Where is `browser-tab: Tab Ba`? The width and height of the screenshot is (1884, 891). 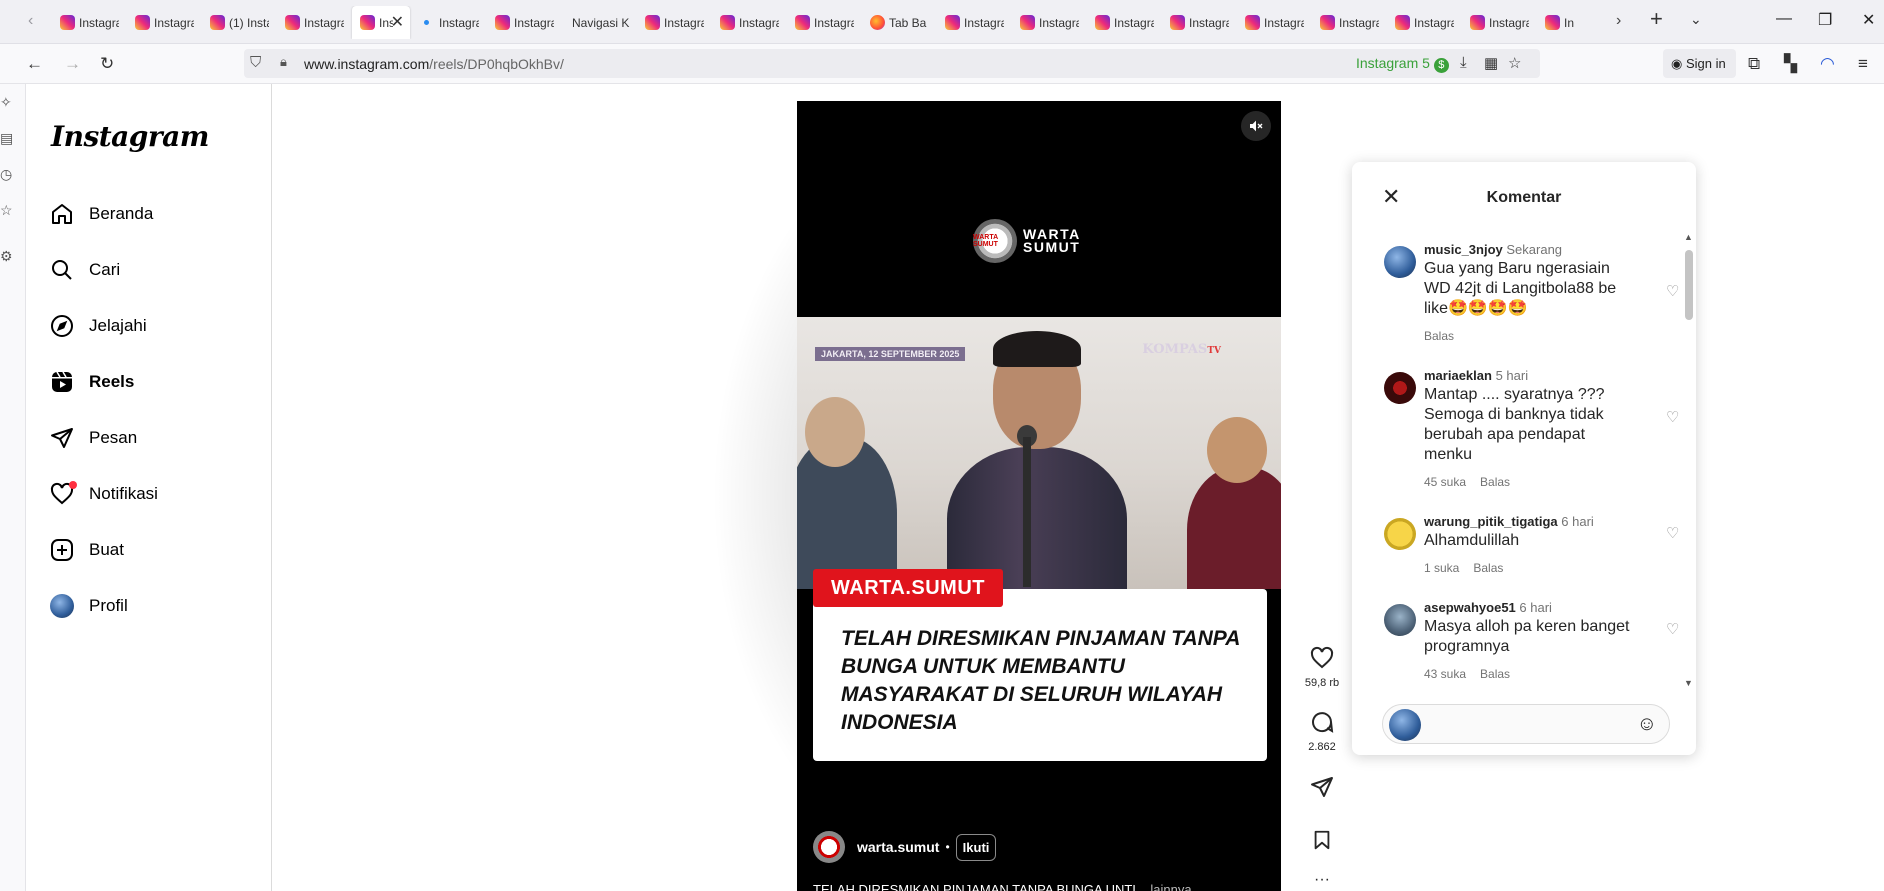 browser-tab: Tab Ba is located at coordinates (898, 22).